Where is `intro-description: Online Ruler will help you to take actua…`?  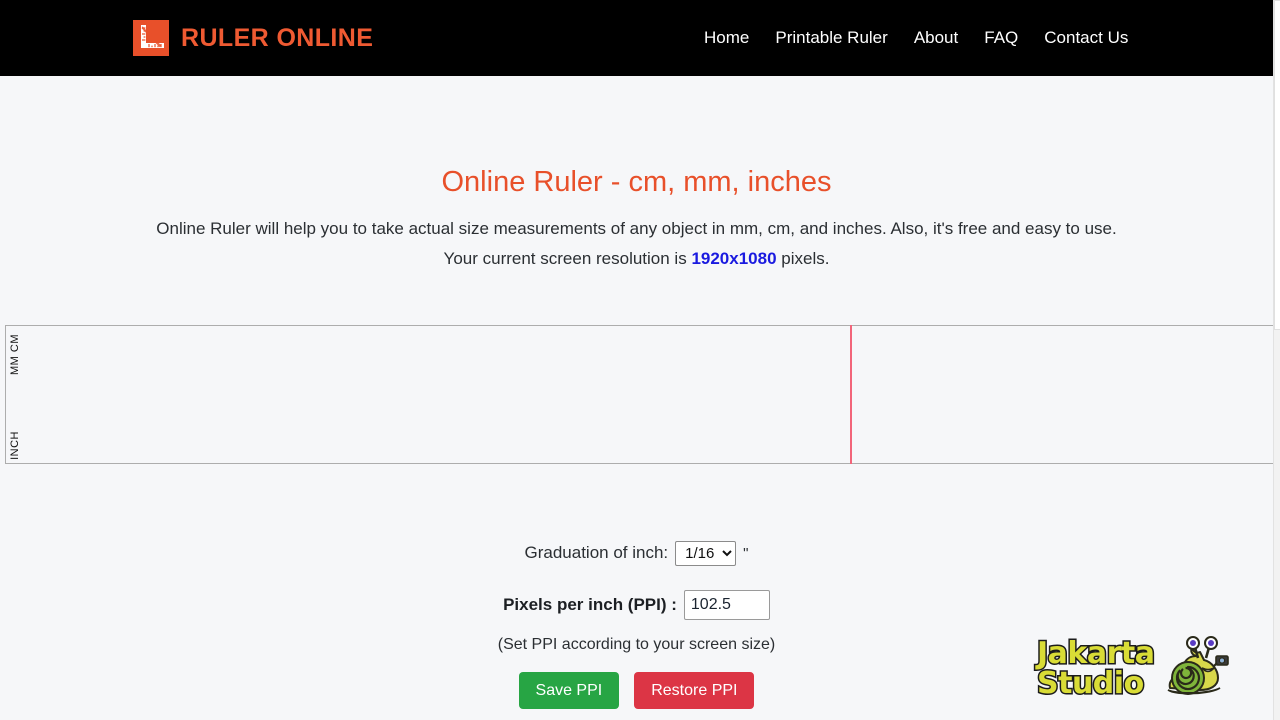
intro-description: Online Ruler will help you to take actua… is located at coordinates (636, 228).